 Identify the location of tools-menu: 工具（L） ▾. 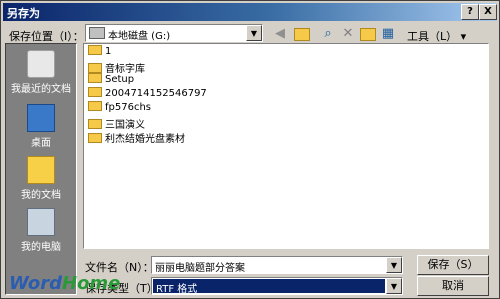
(436, 36).